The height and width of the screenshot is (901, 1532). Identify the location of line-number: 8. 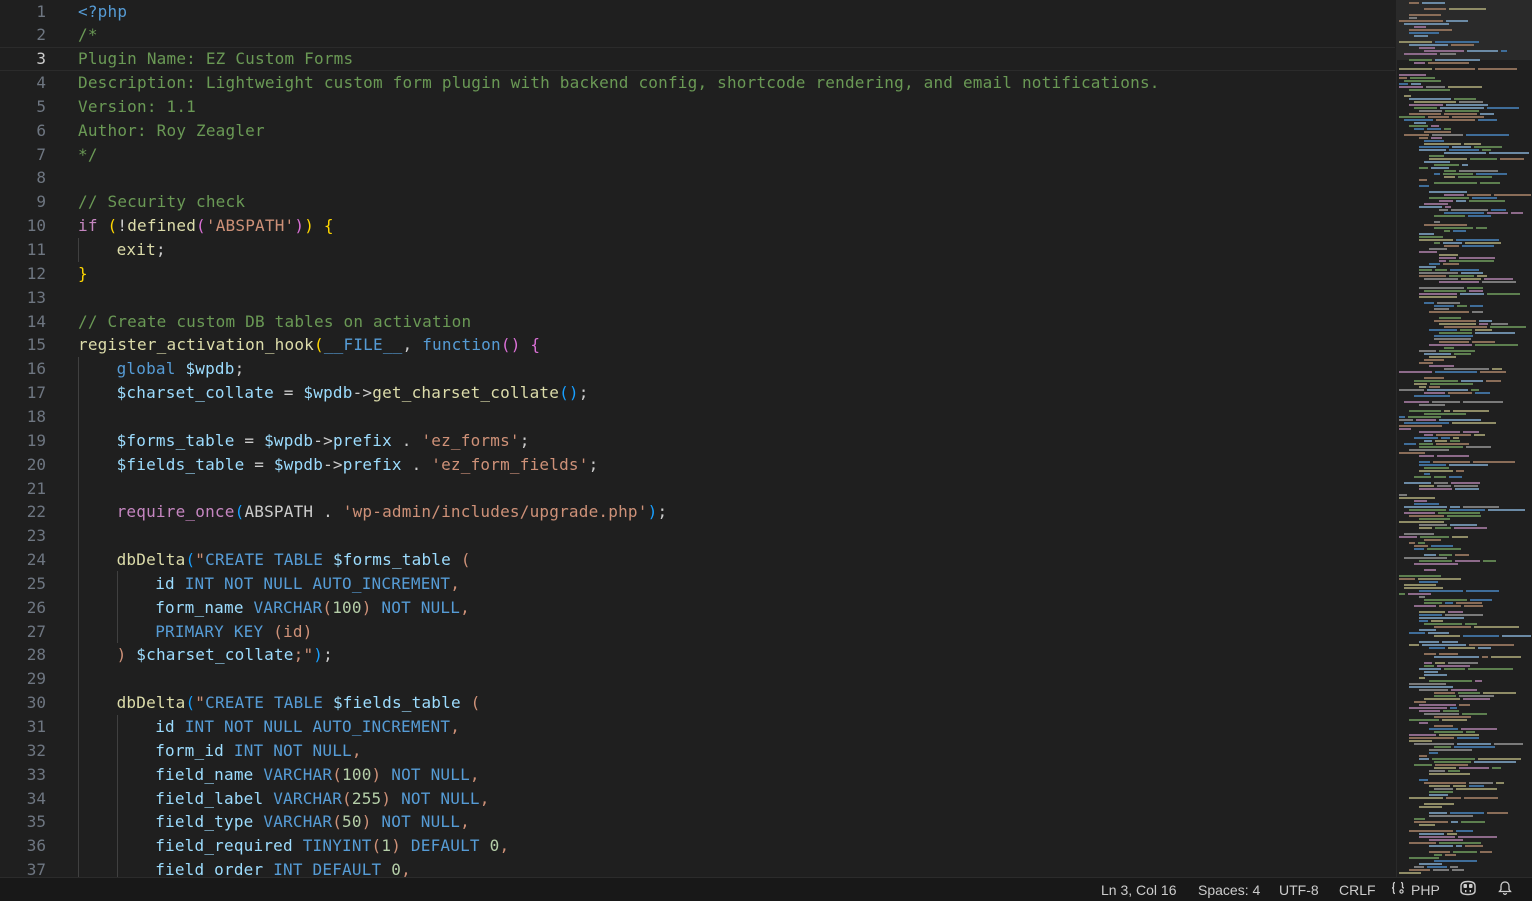
(23, 177).